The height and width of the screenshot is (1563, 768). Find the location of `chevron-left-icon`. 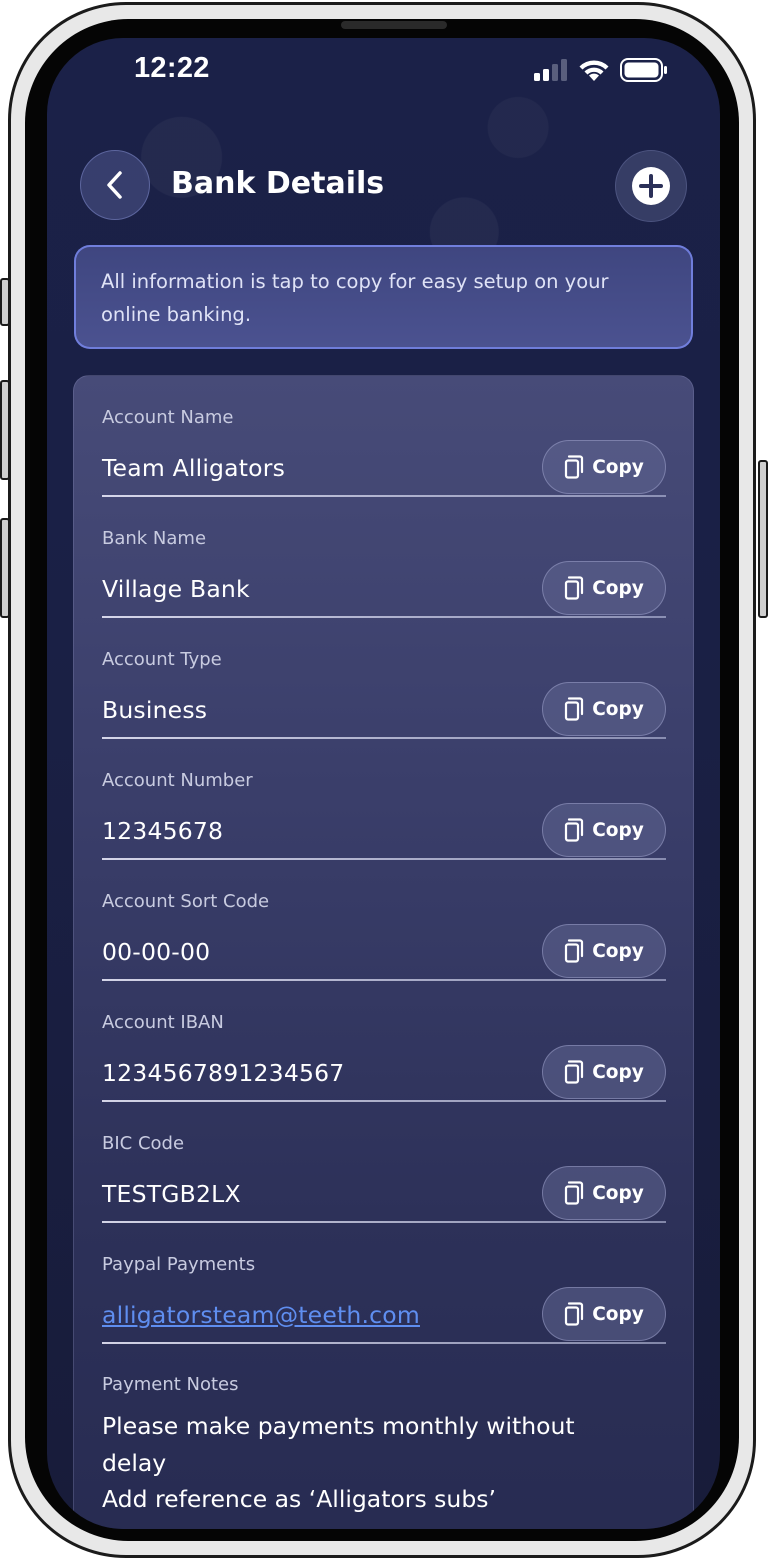

chevron-left-icon is located at coordinates (114, 185).